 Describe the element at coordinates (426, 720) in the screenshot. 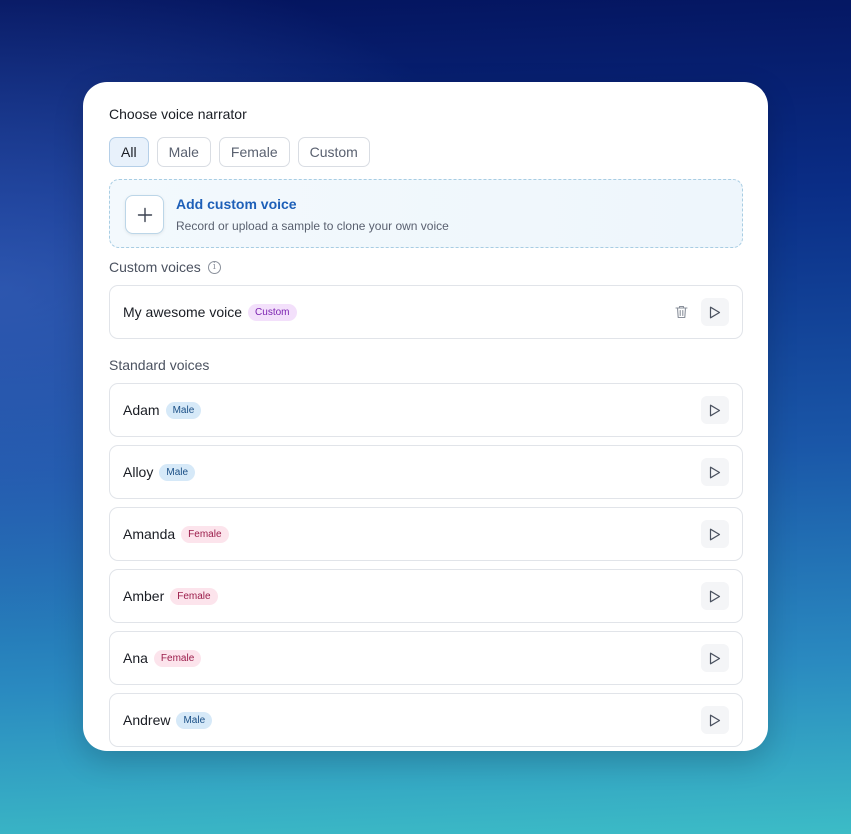

I see `voice-row-andrew: Andrew Male` at that location.